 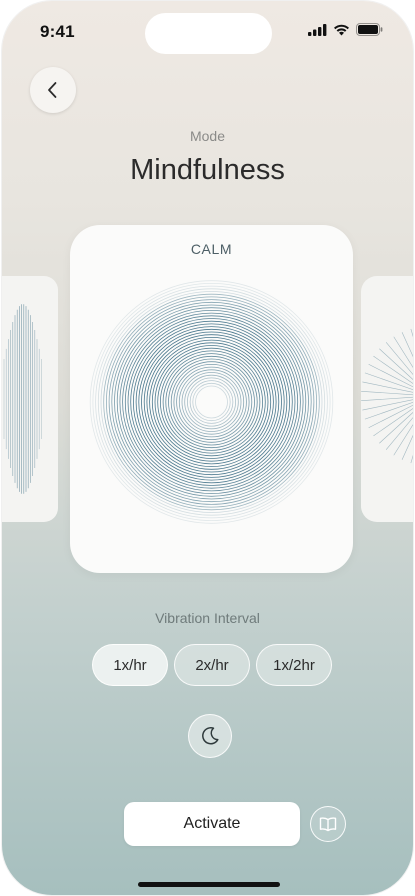 I want to click on moon-icon, so click(x=210, y=735).